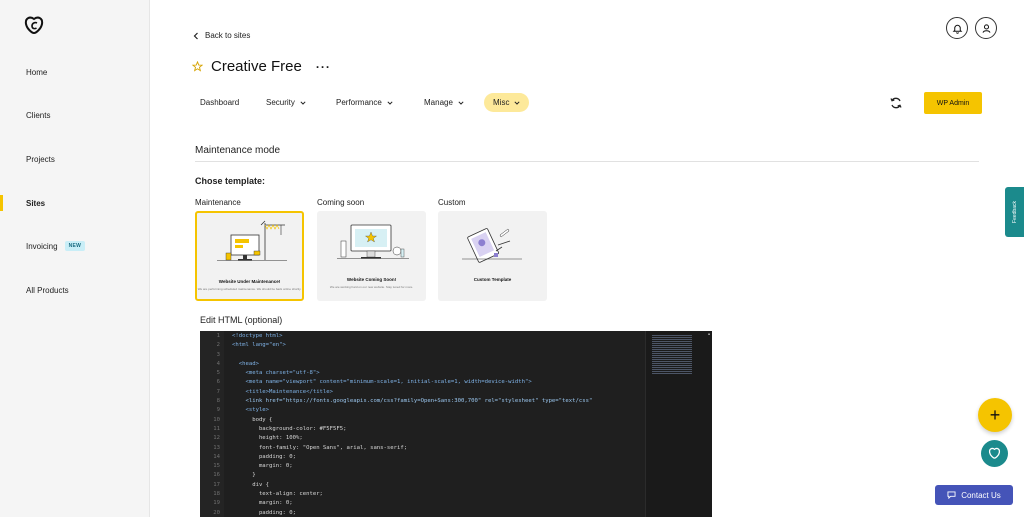 The height and width of the screenshot is (517, 1024). I want to click on sidebar-item-home: Home, so click(75, 72).